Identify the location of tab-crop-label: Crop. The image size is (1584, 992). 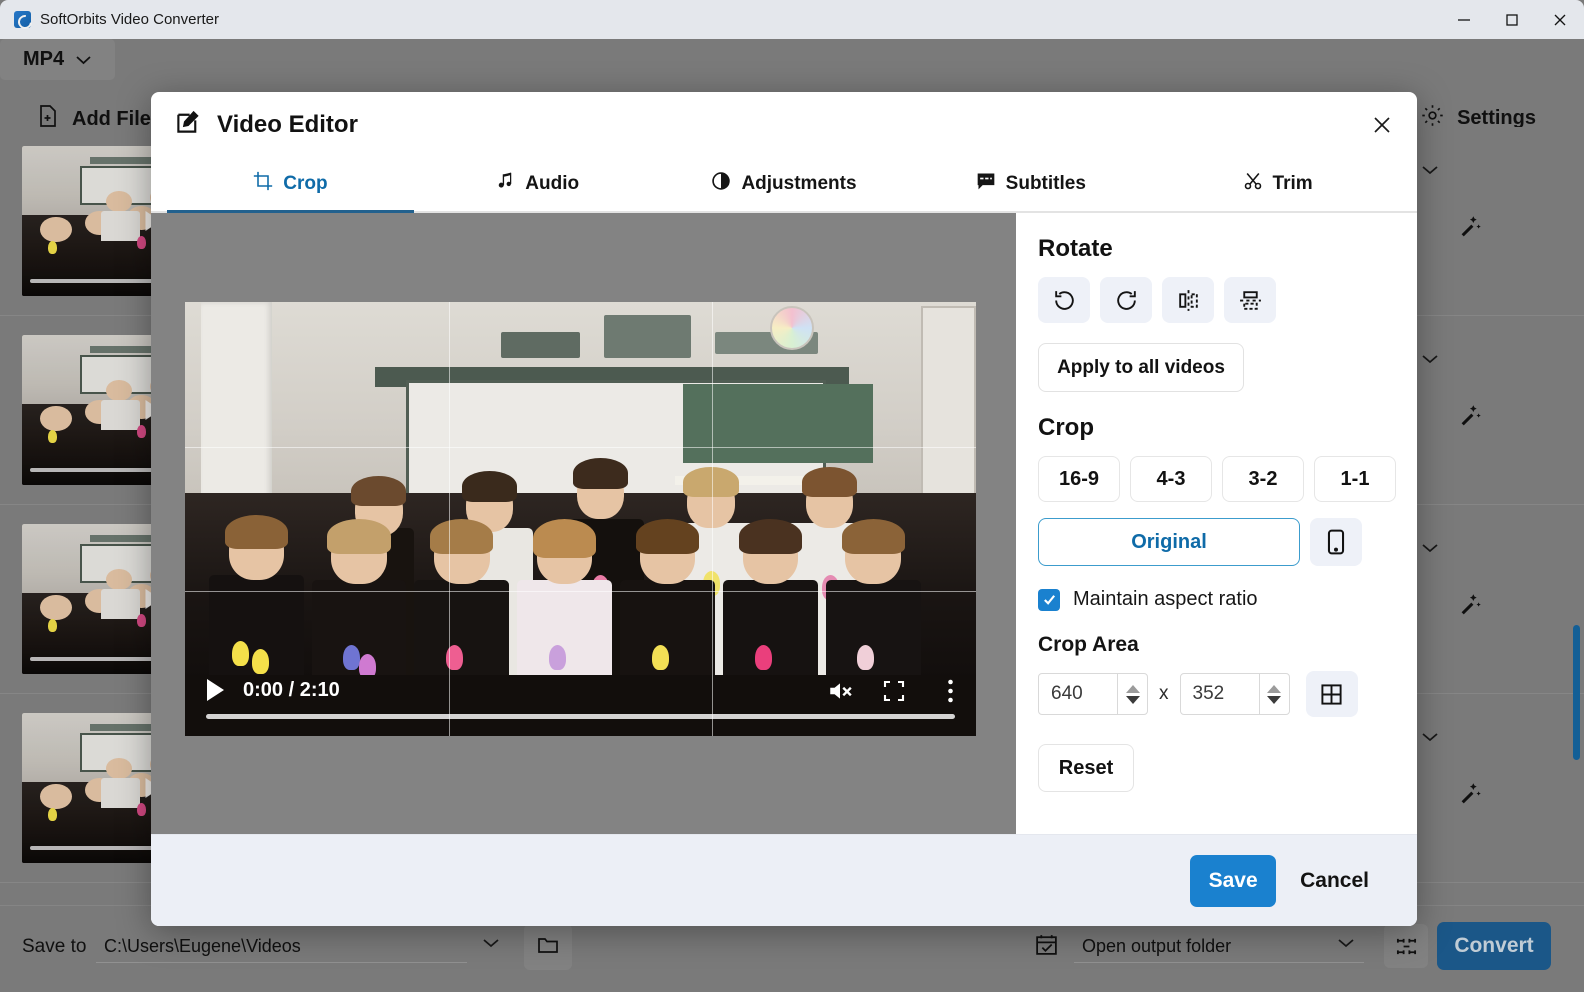
(305, 183).